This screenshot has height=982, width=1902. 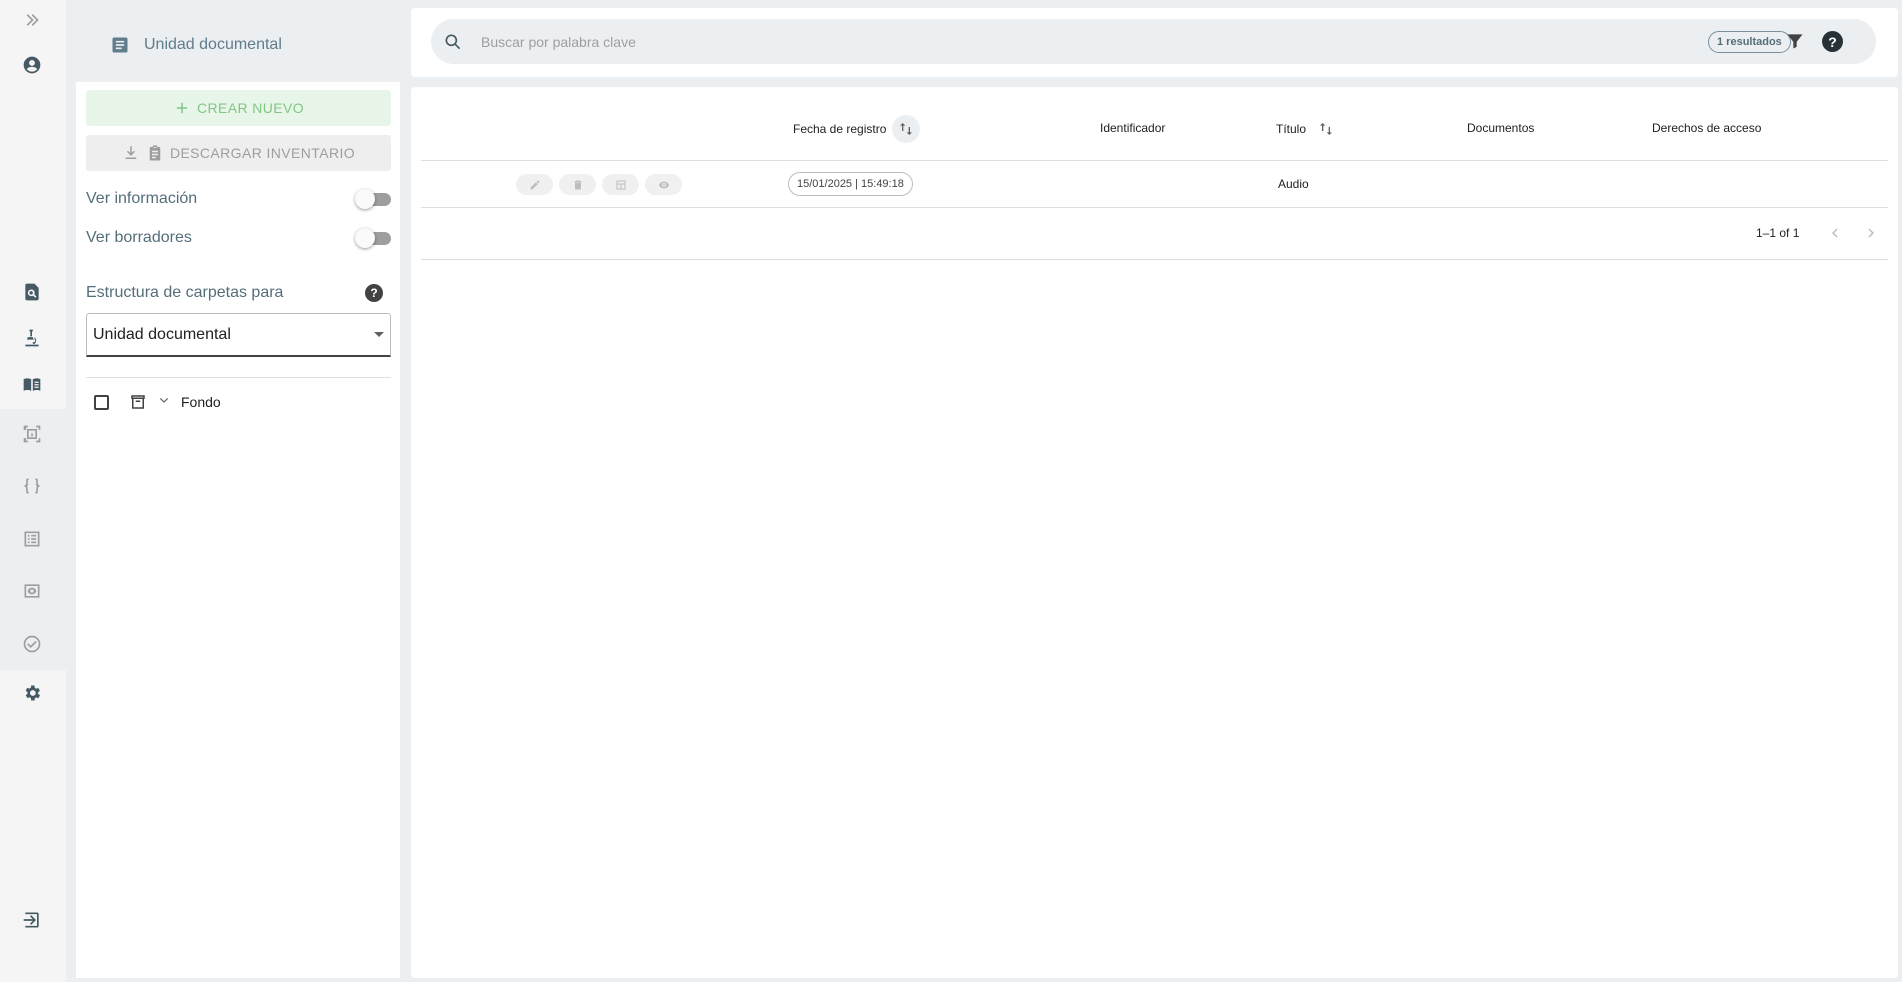 I want to click on document-icon, so click(x=120, y=45).